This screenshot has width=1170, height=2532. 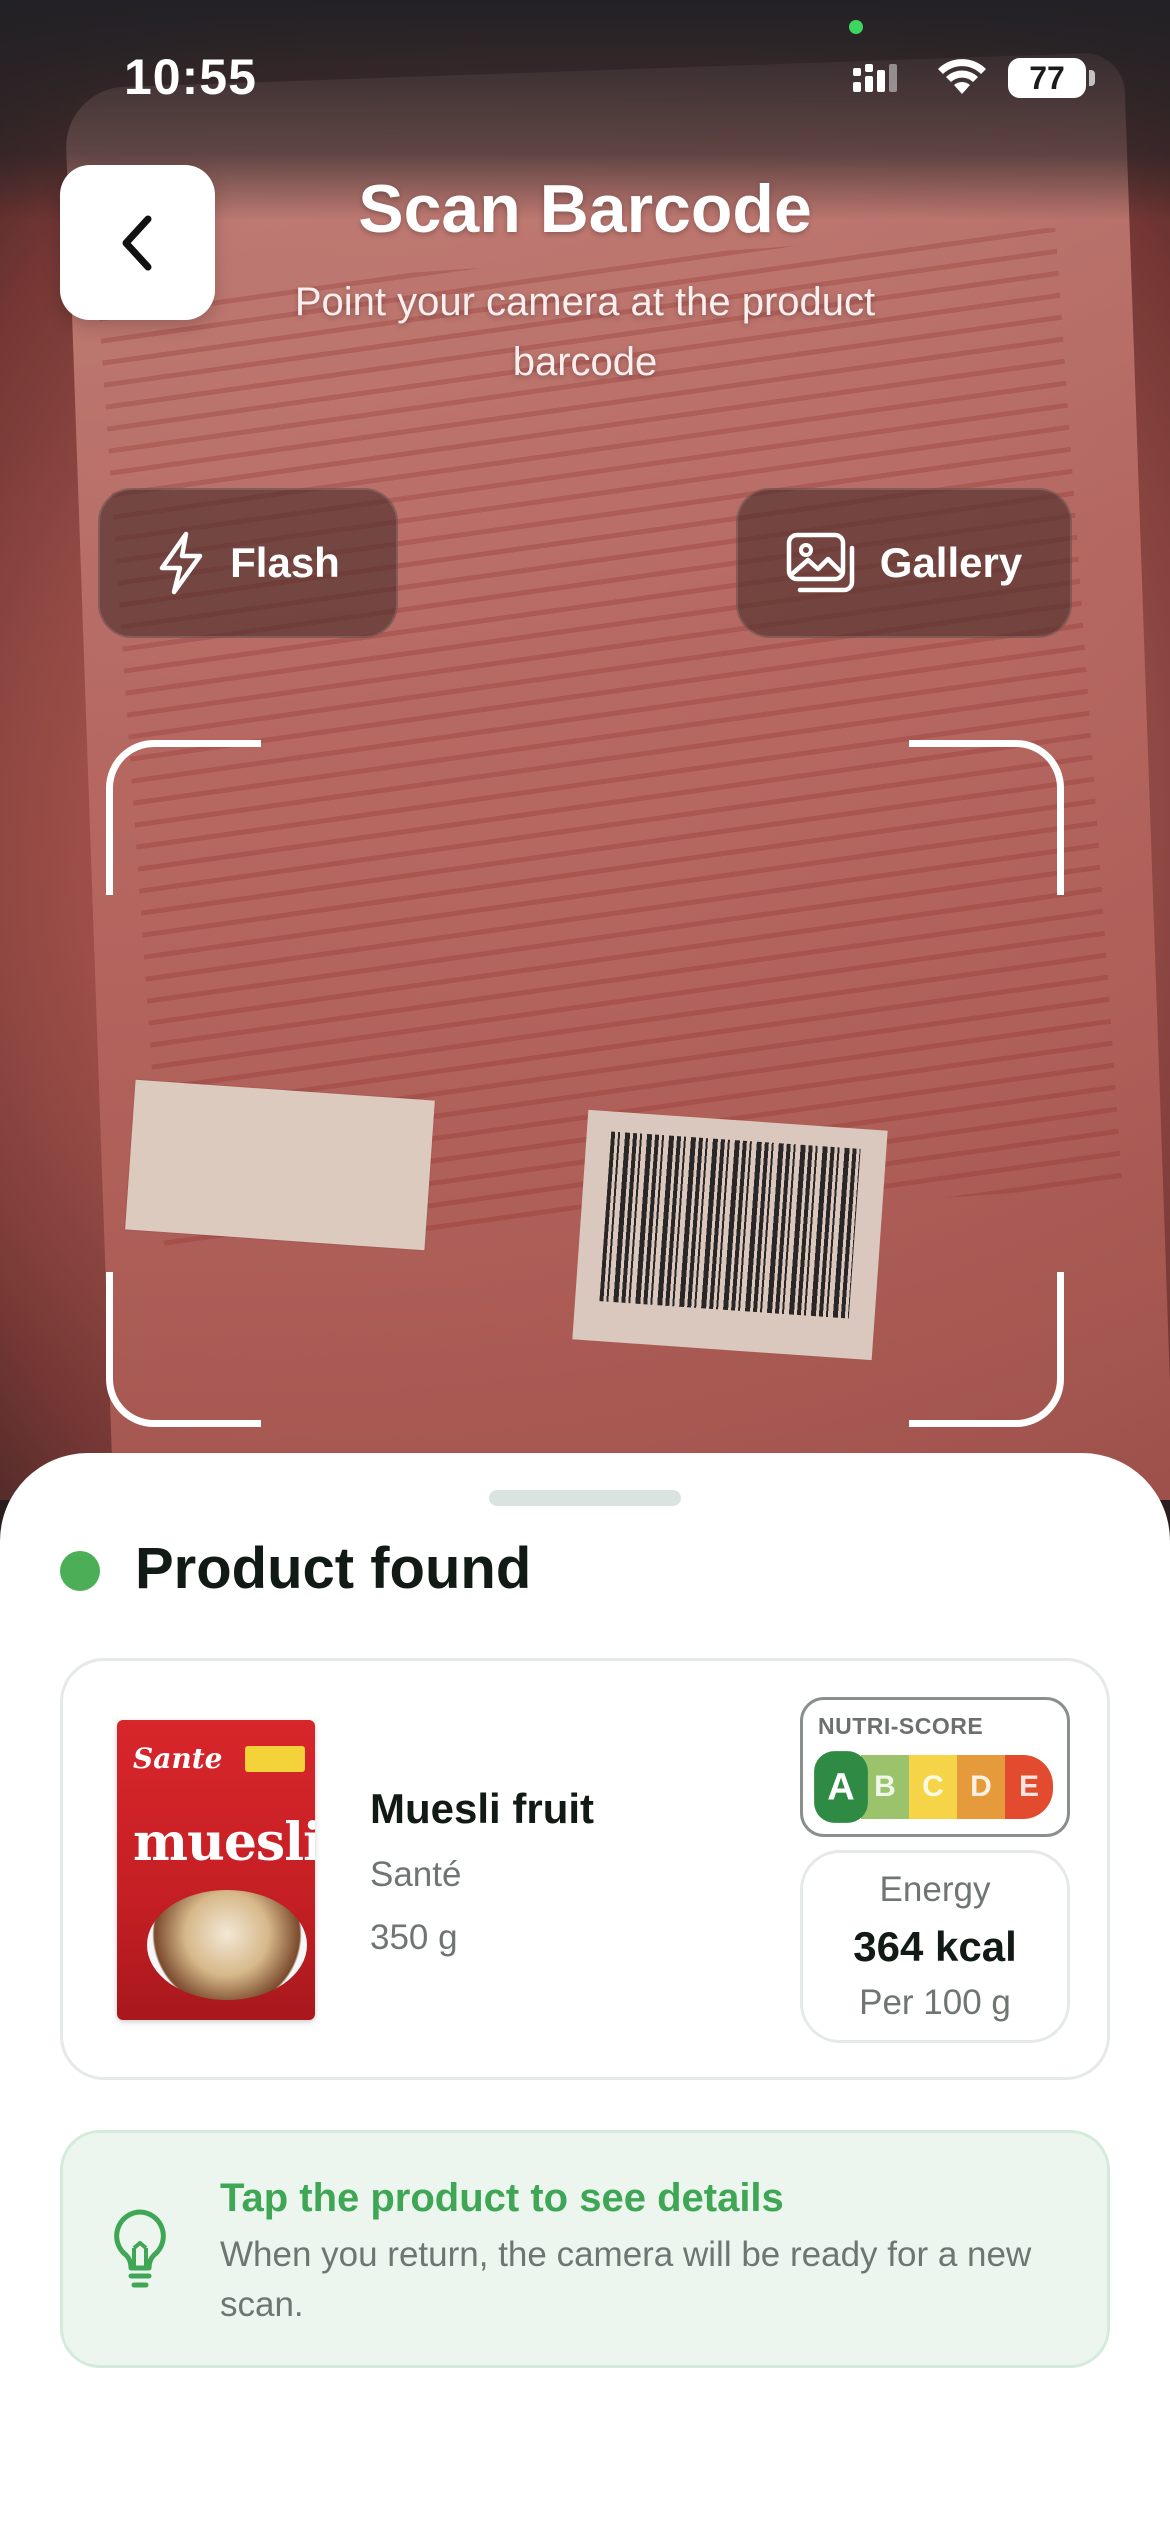 I want to click on battery-indicator: 77, so click(x=1047, y=78).